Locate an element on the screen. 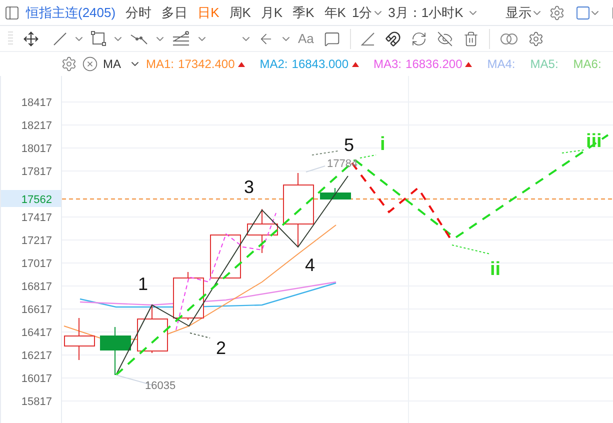 Image resolution: width=613 pixels, height=423 pixels. y-axis-label: 17217 is located at coordinates (36, 241).